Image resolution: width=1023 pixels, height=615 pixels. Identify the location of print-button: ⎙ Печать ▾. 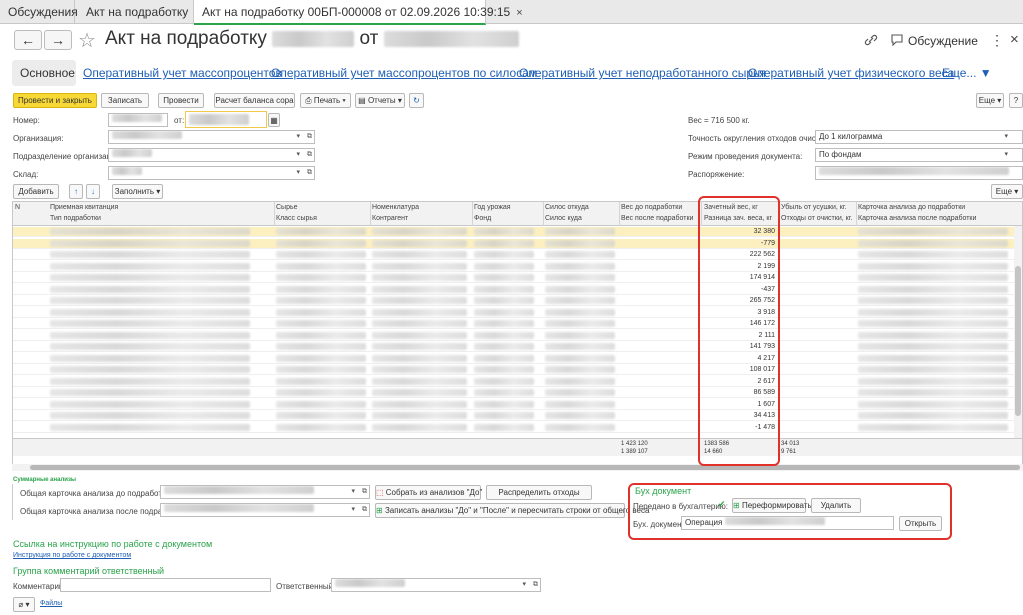
(325, 100).